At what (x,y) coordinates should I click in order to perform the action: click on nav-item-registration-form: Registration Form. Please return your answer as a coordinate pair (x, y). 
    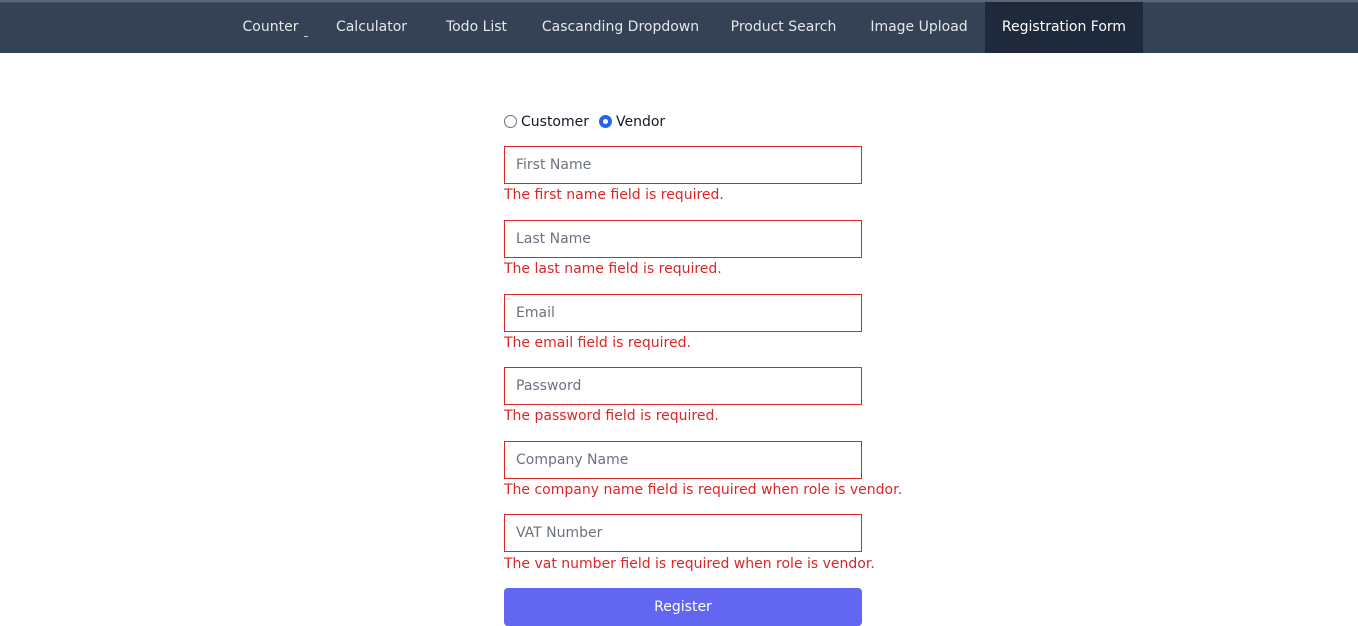
    Looking at the image, I should click on (1064, 27).